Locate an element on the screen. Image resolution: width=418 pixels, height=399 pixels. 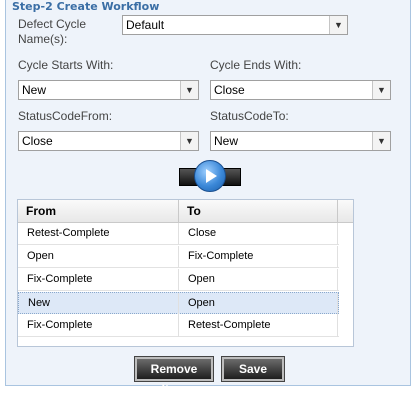
grid-header: From To is located at coordinates (185, 211).